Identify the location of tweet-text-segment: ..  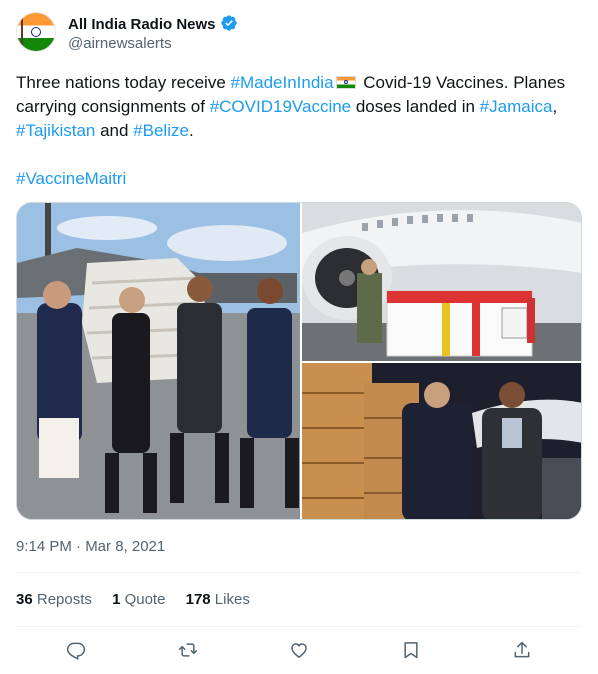
(191, 130).